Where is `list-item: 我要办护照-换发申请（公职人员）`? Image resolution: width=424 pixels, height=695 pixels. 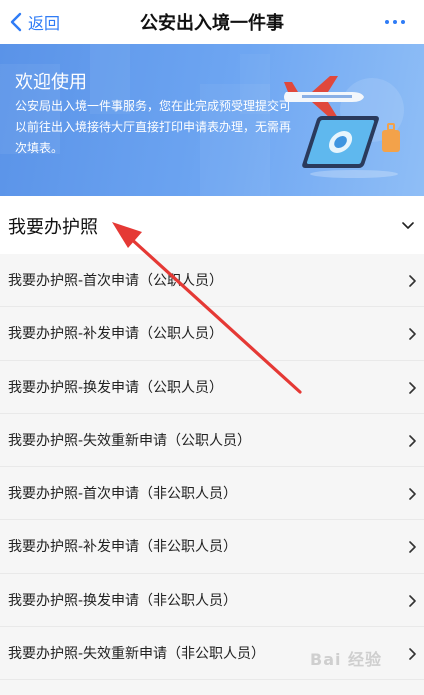 list-item: 我要办护照-换发申请（公职人员） is located at coordinates (212, 387).